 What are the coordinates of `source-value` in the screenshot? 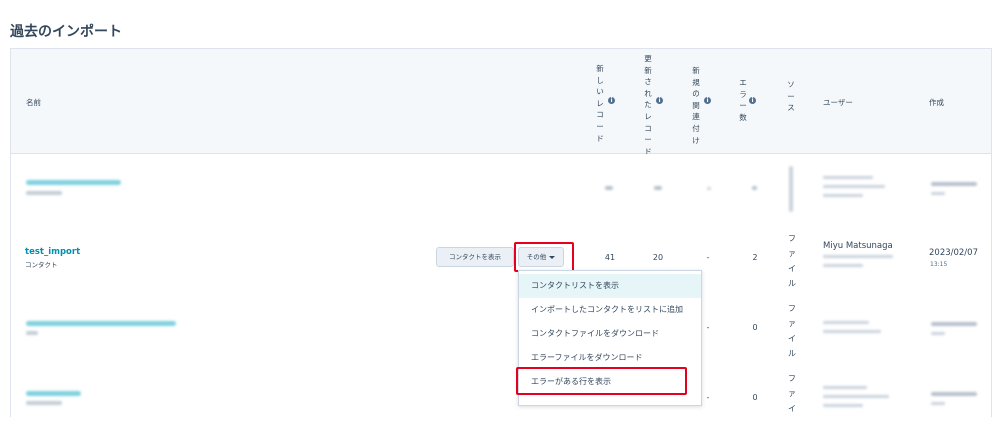 It's located at (791, 189).